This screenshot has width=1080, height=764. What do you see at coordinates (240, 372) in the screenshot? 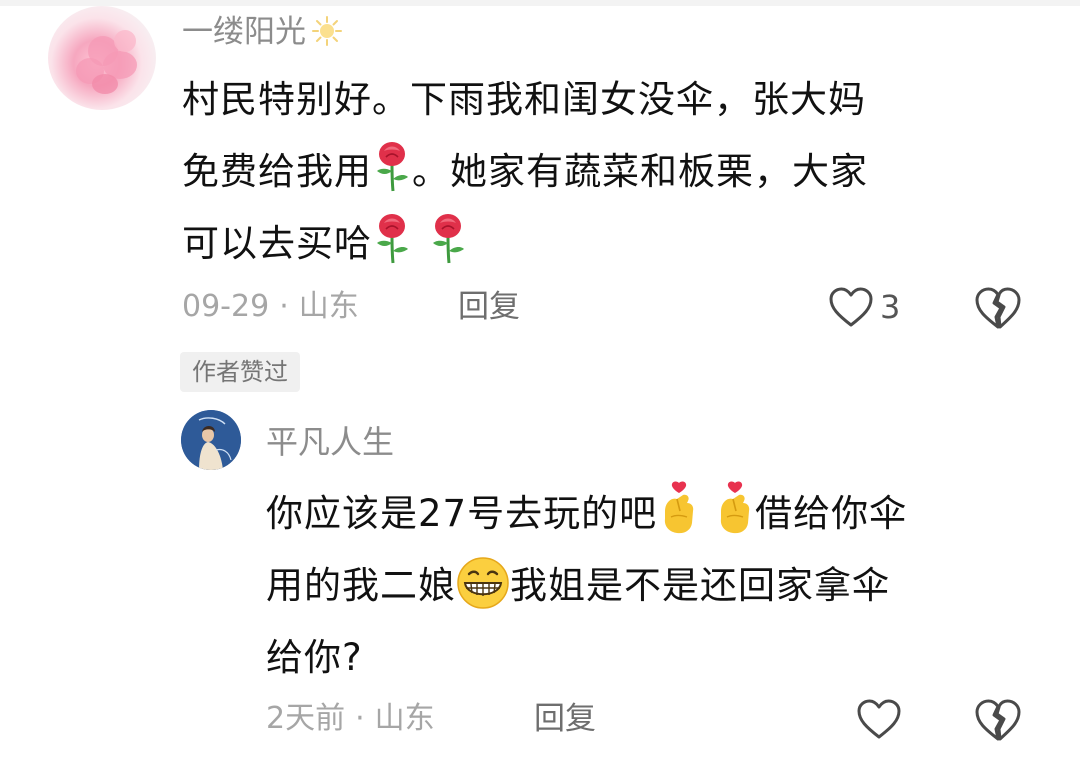
I see `author-liked-badge: 作者赞过` at bounding box center [240, 372].